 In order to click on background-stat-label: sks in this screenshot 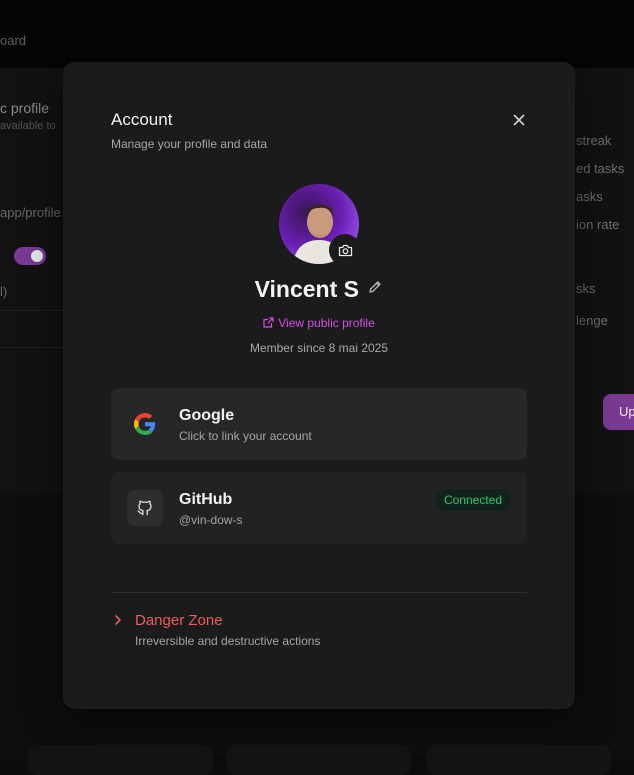, I will do `click(586, 288)`.